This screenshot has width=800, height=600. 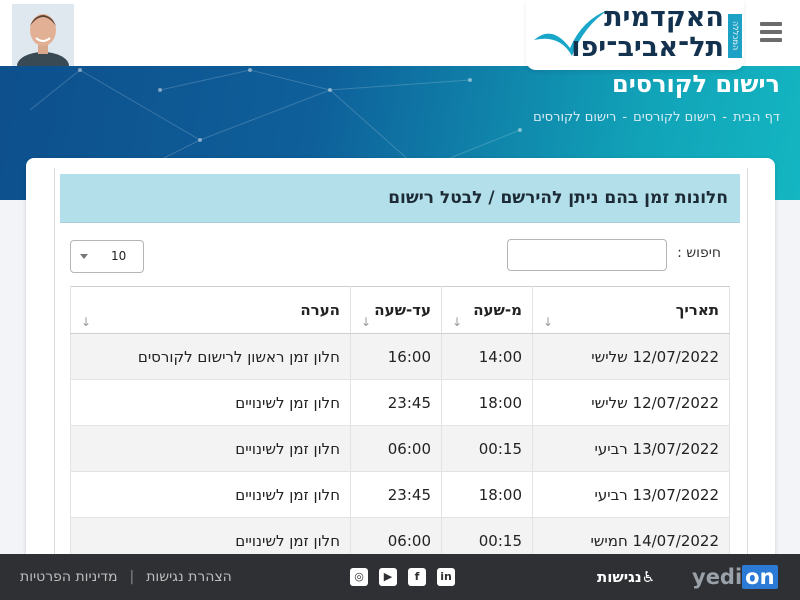 What do you see at coordinates (631, 310) in the screenshot?
I see `column-header-date: תאריך ↓` at bounding box center [631, 310].